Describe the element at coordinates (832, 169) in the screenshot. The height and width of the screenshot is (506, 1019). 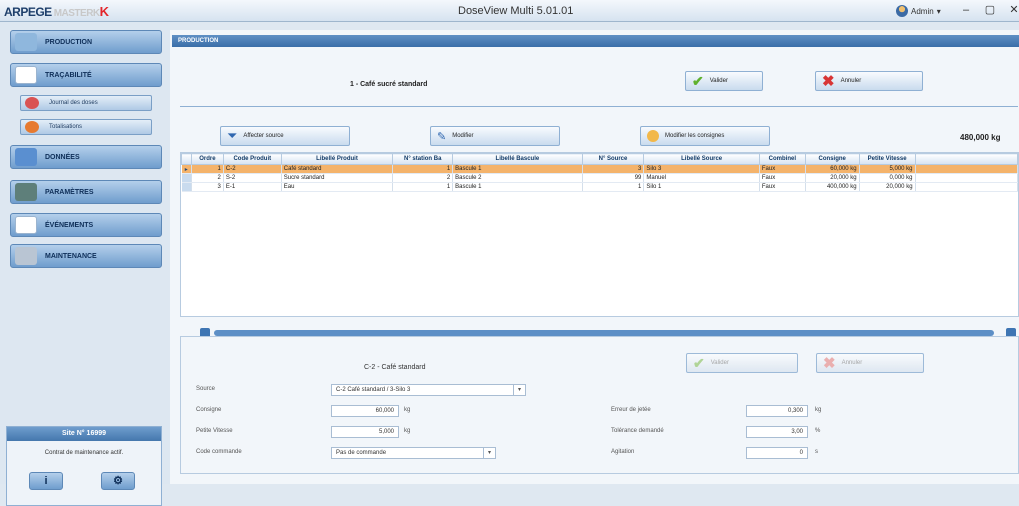
I see `cell: 60,000 kg` at that location.